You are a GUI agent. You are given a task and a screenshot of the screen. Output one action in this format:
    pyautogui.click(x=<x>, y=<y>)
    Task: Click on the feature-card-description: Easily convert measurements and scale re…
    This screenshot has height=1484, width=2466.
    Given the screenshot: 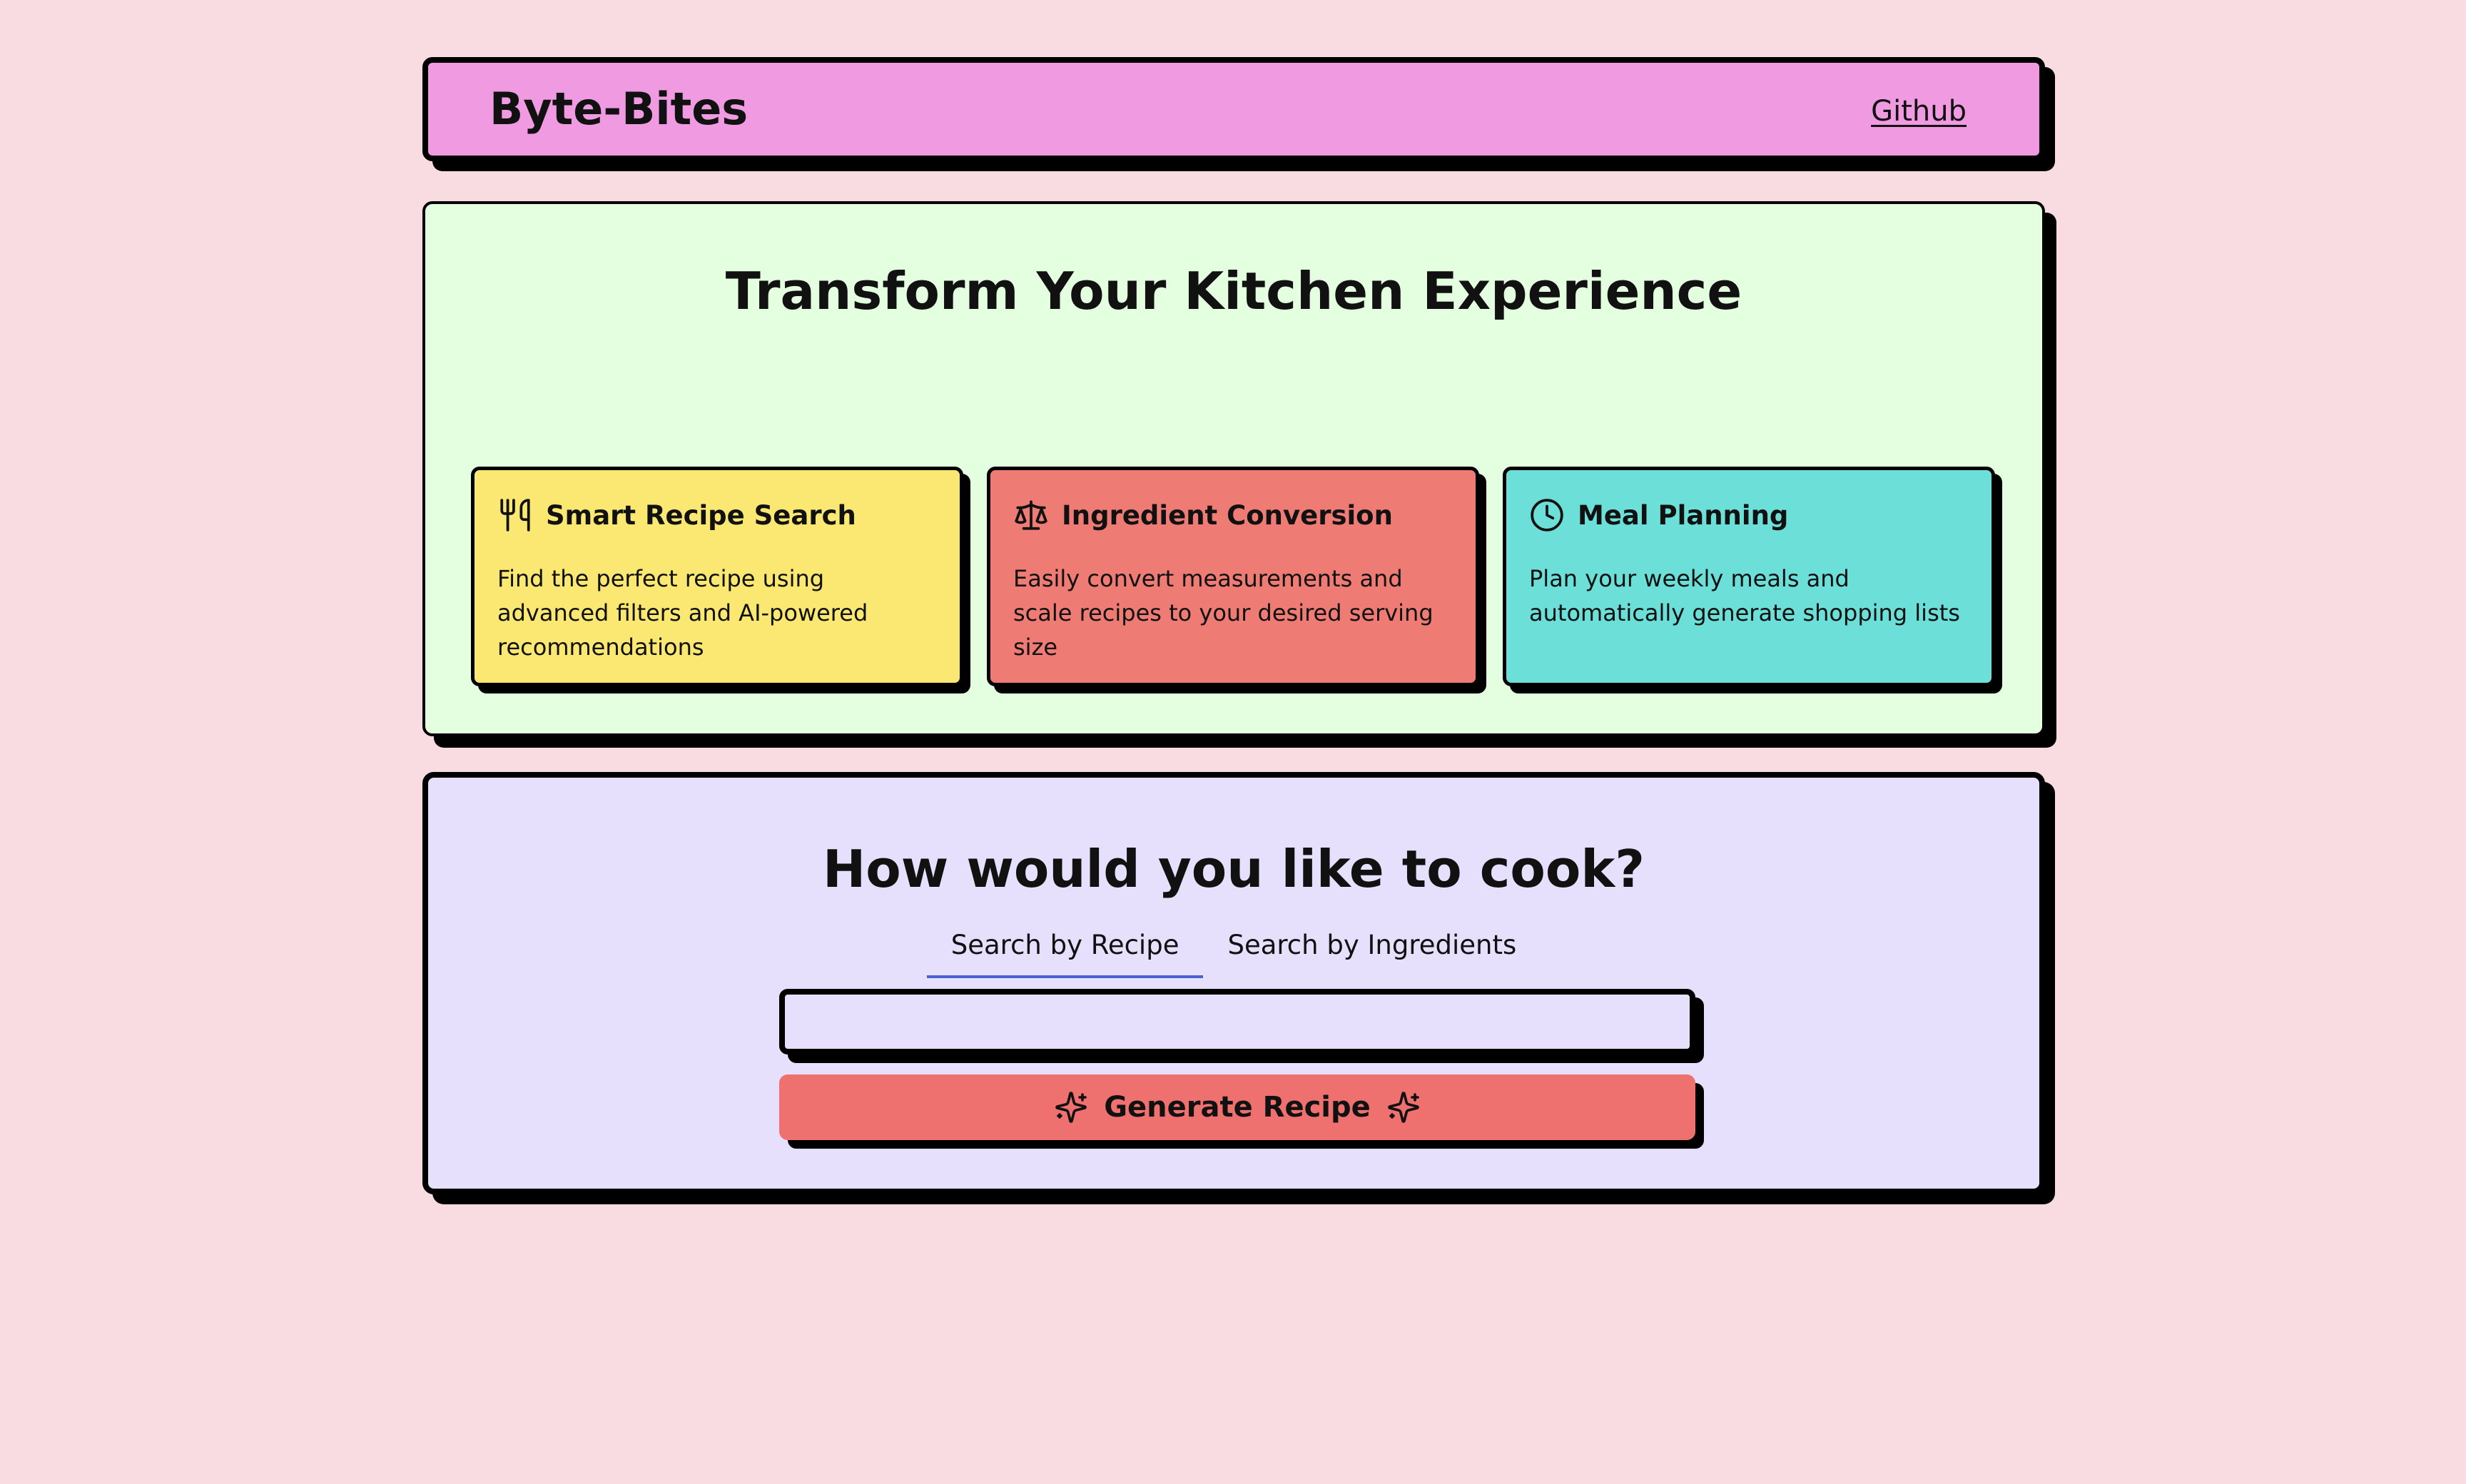 What is the action you would take?
    pyautogui.click(x=1223, y=613)
    